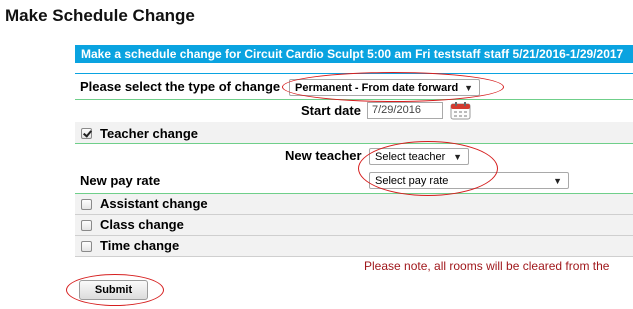 The image size is (633, 309). I want to click on annotation-ellipse-change-type, so click(393, 87).